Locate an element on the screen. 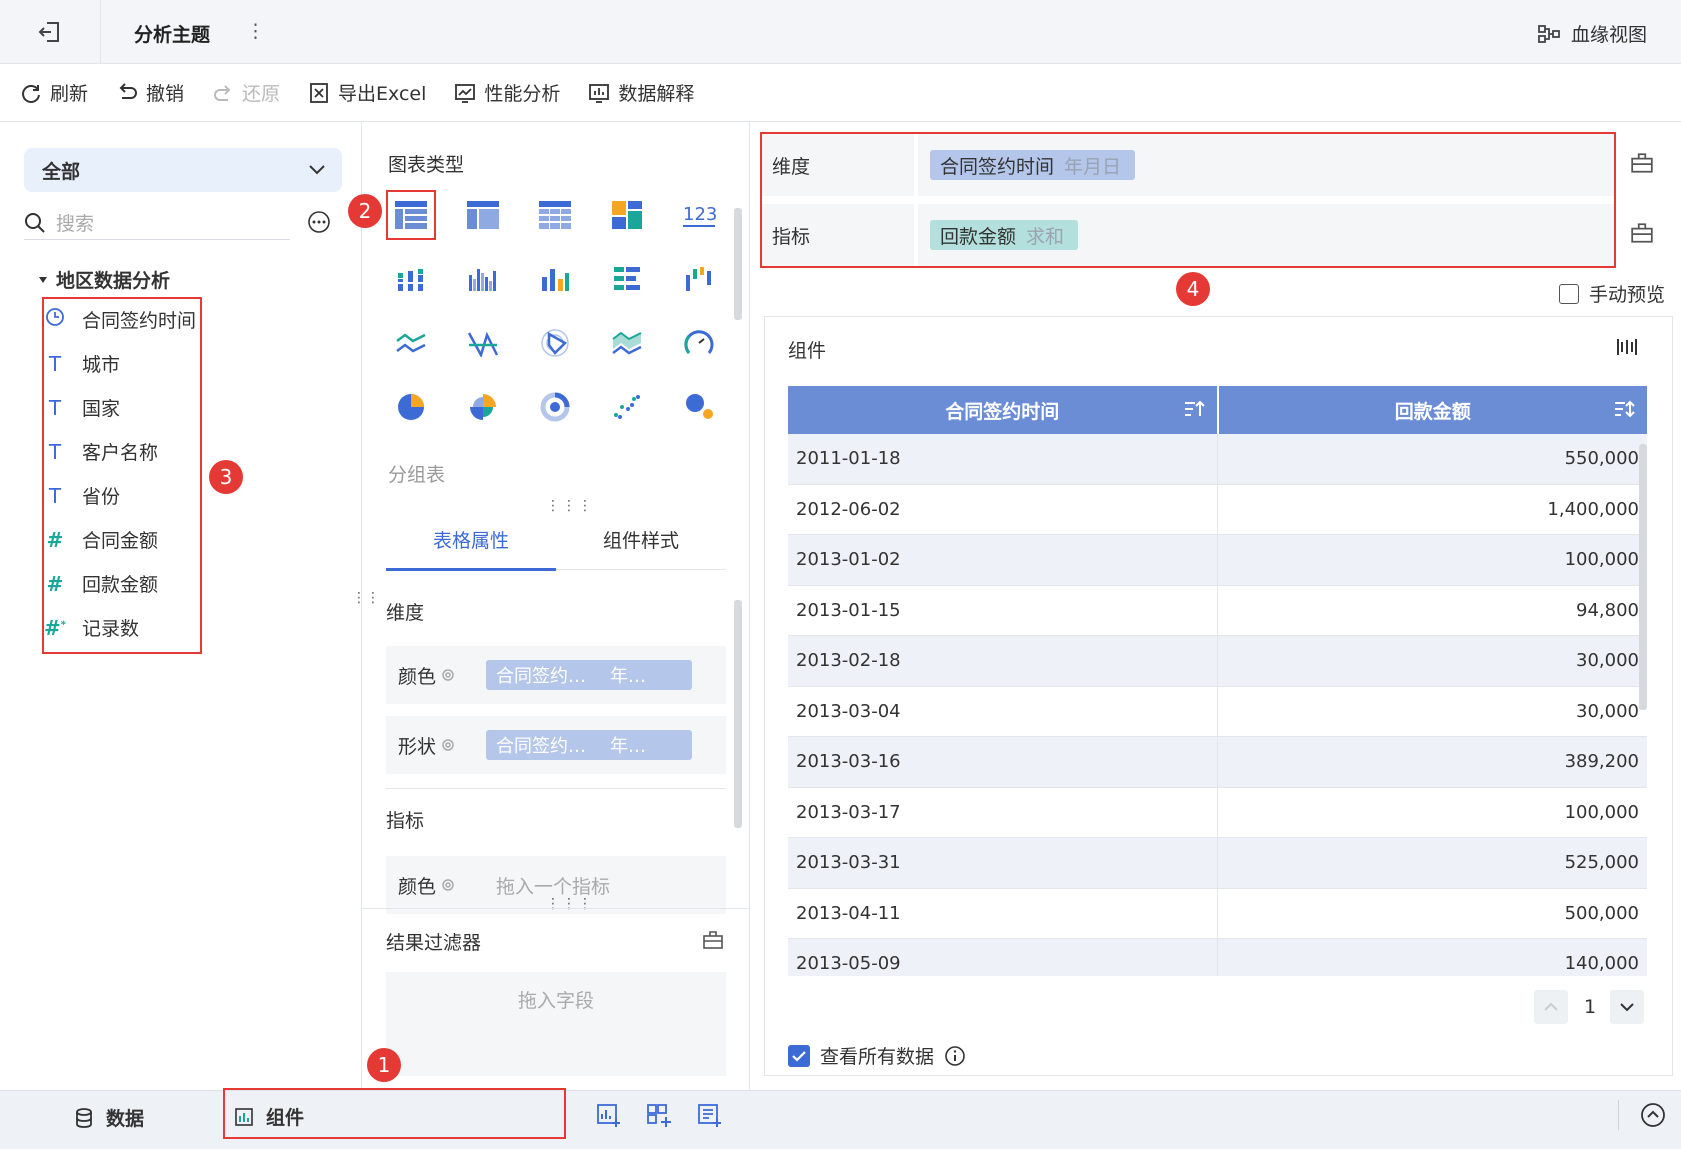 This screenshot has width=1681, height=1149. table-row: 2011-01-18 550,000 is located at coordinates (1217, 459).